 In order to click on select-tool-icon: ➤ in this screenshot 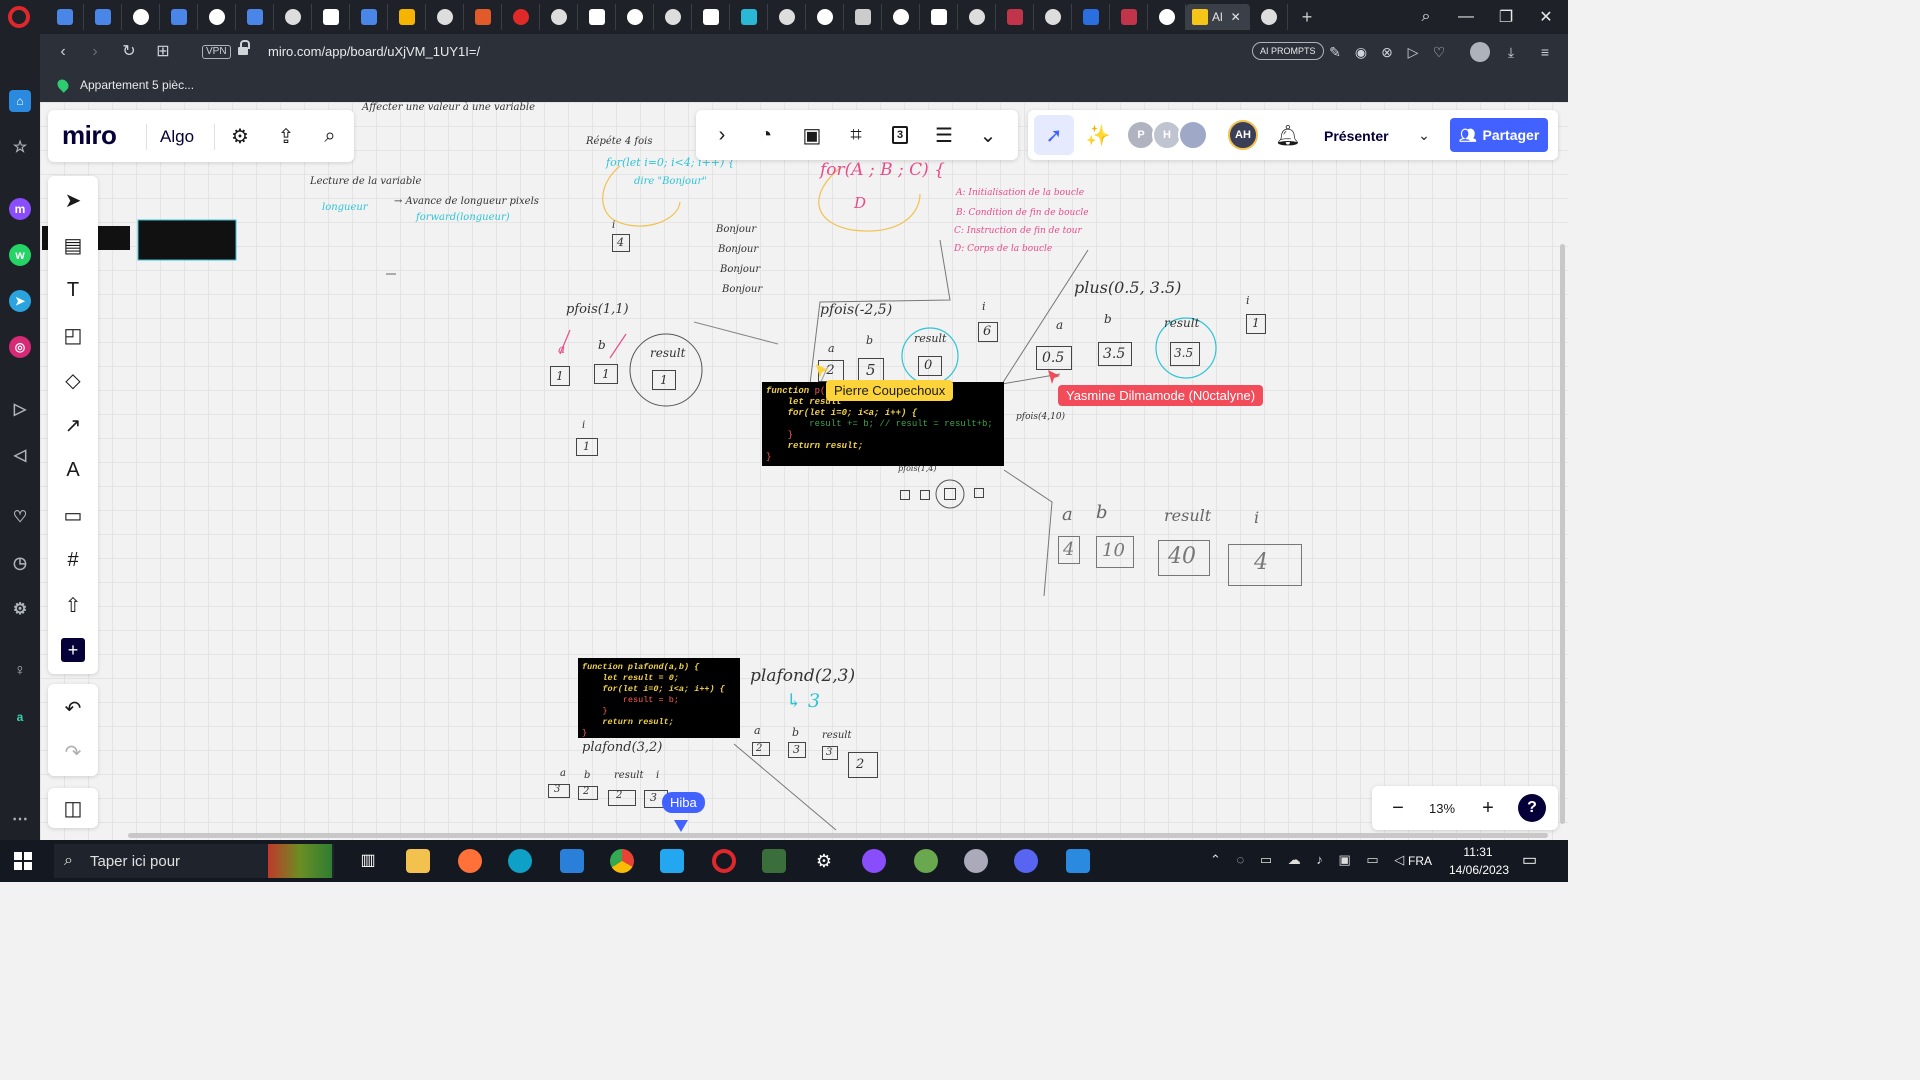, I will do `click(73, 200)`.